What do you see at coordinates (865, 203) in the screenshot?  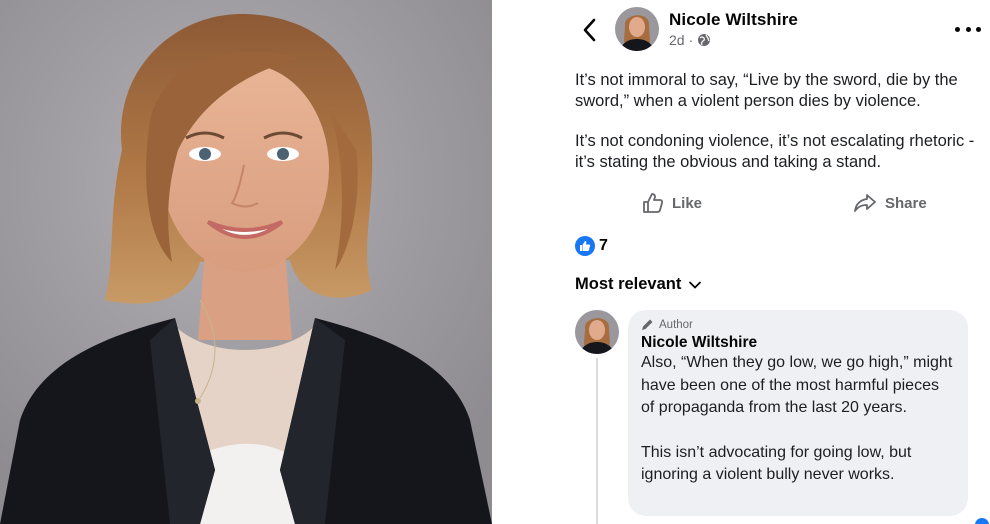 I see `share-arrow-icon` at bounding box center [865, 203].